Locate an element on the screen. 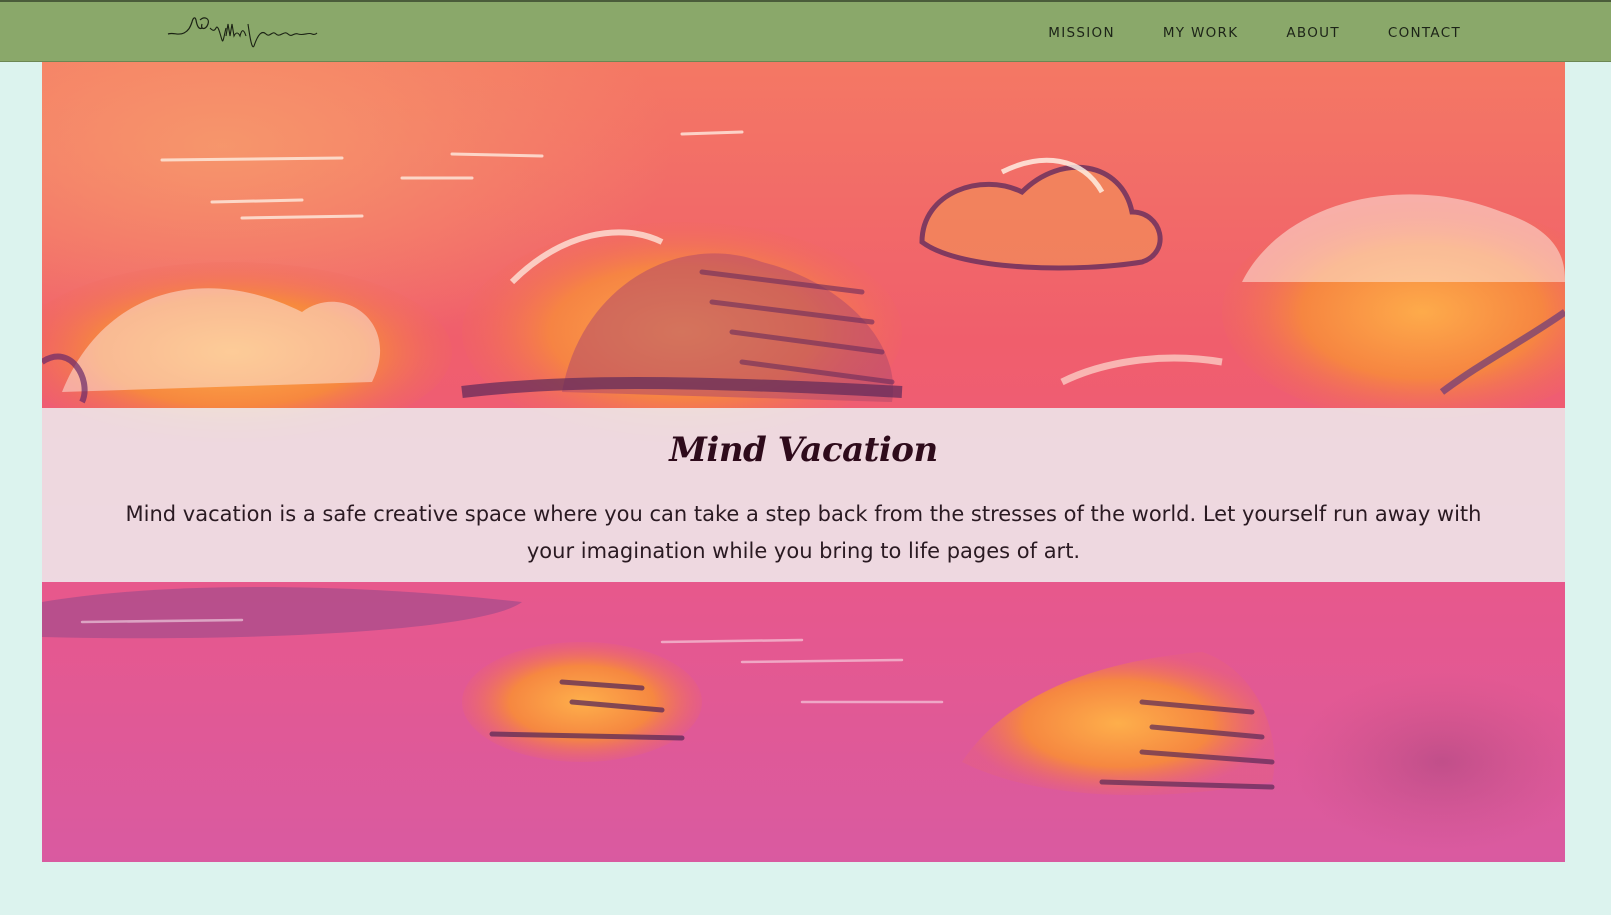  signature-logo is located at coordinates (242, 33).